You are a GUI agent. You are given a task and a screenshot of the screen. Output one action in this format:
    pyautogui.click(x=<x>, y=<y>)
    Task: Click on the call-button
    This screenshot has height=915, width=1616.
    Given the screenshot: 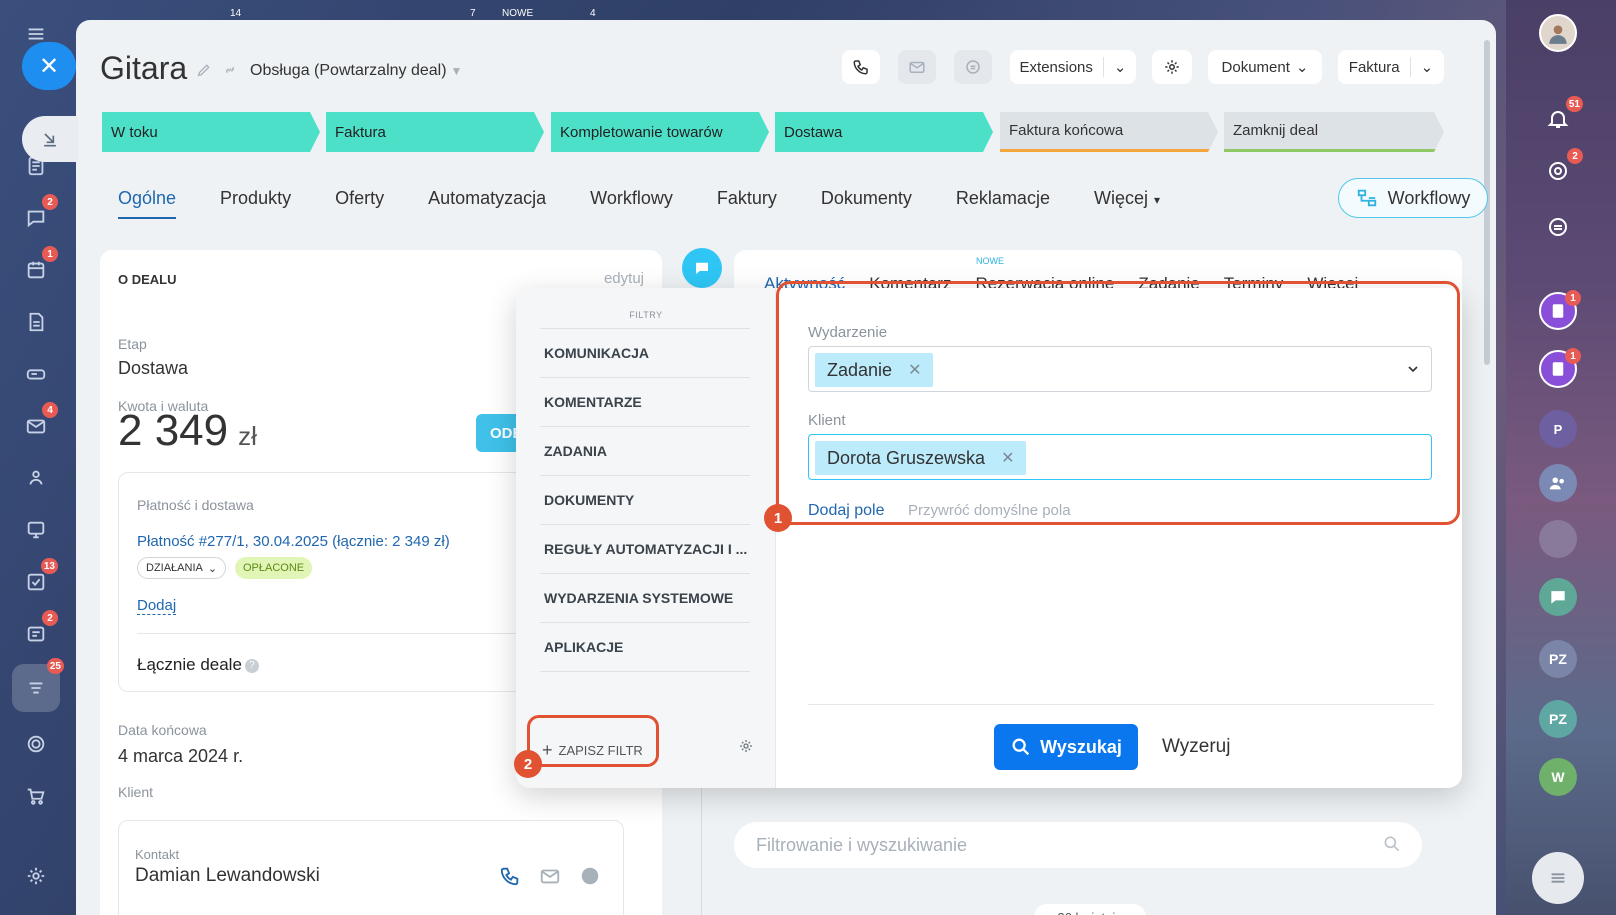 What is the action you would take?
    pyautogui.click(x=861, y=67)
    